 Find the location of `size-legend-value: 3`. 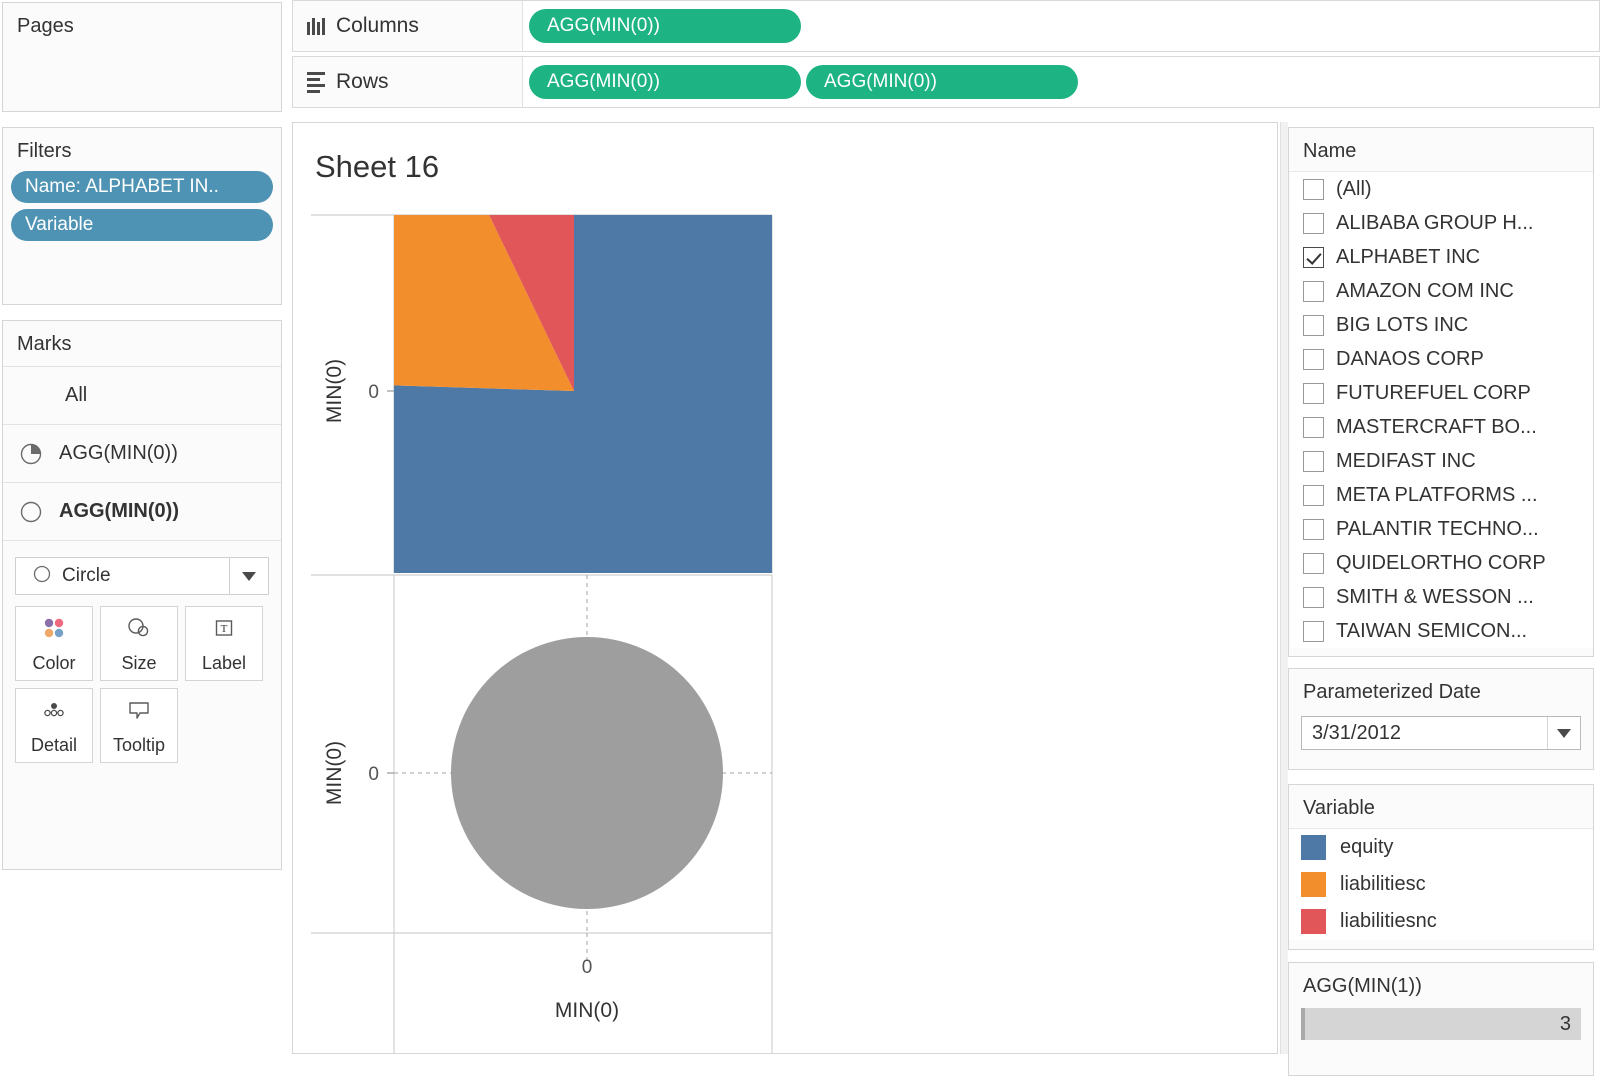

size-legend-value: 3 is located at coordinates (1565, 1023).